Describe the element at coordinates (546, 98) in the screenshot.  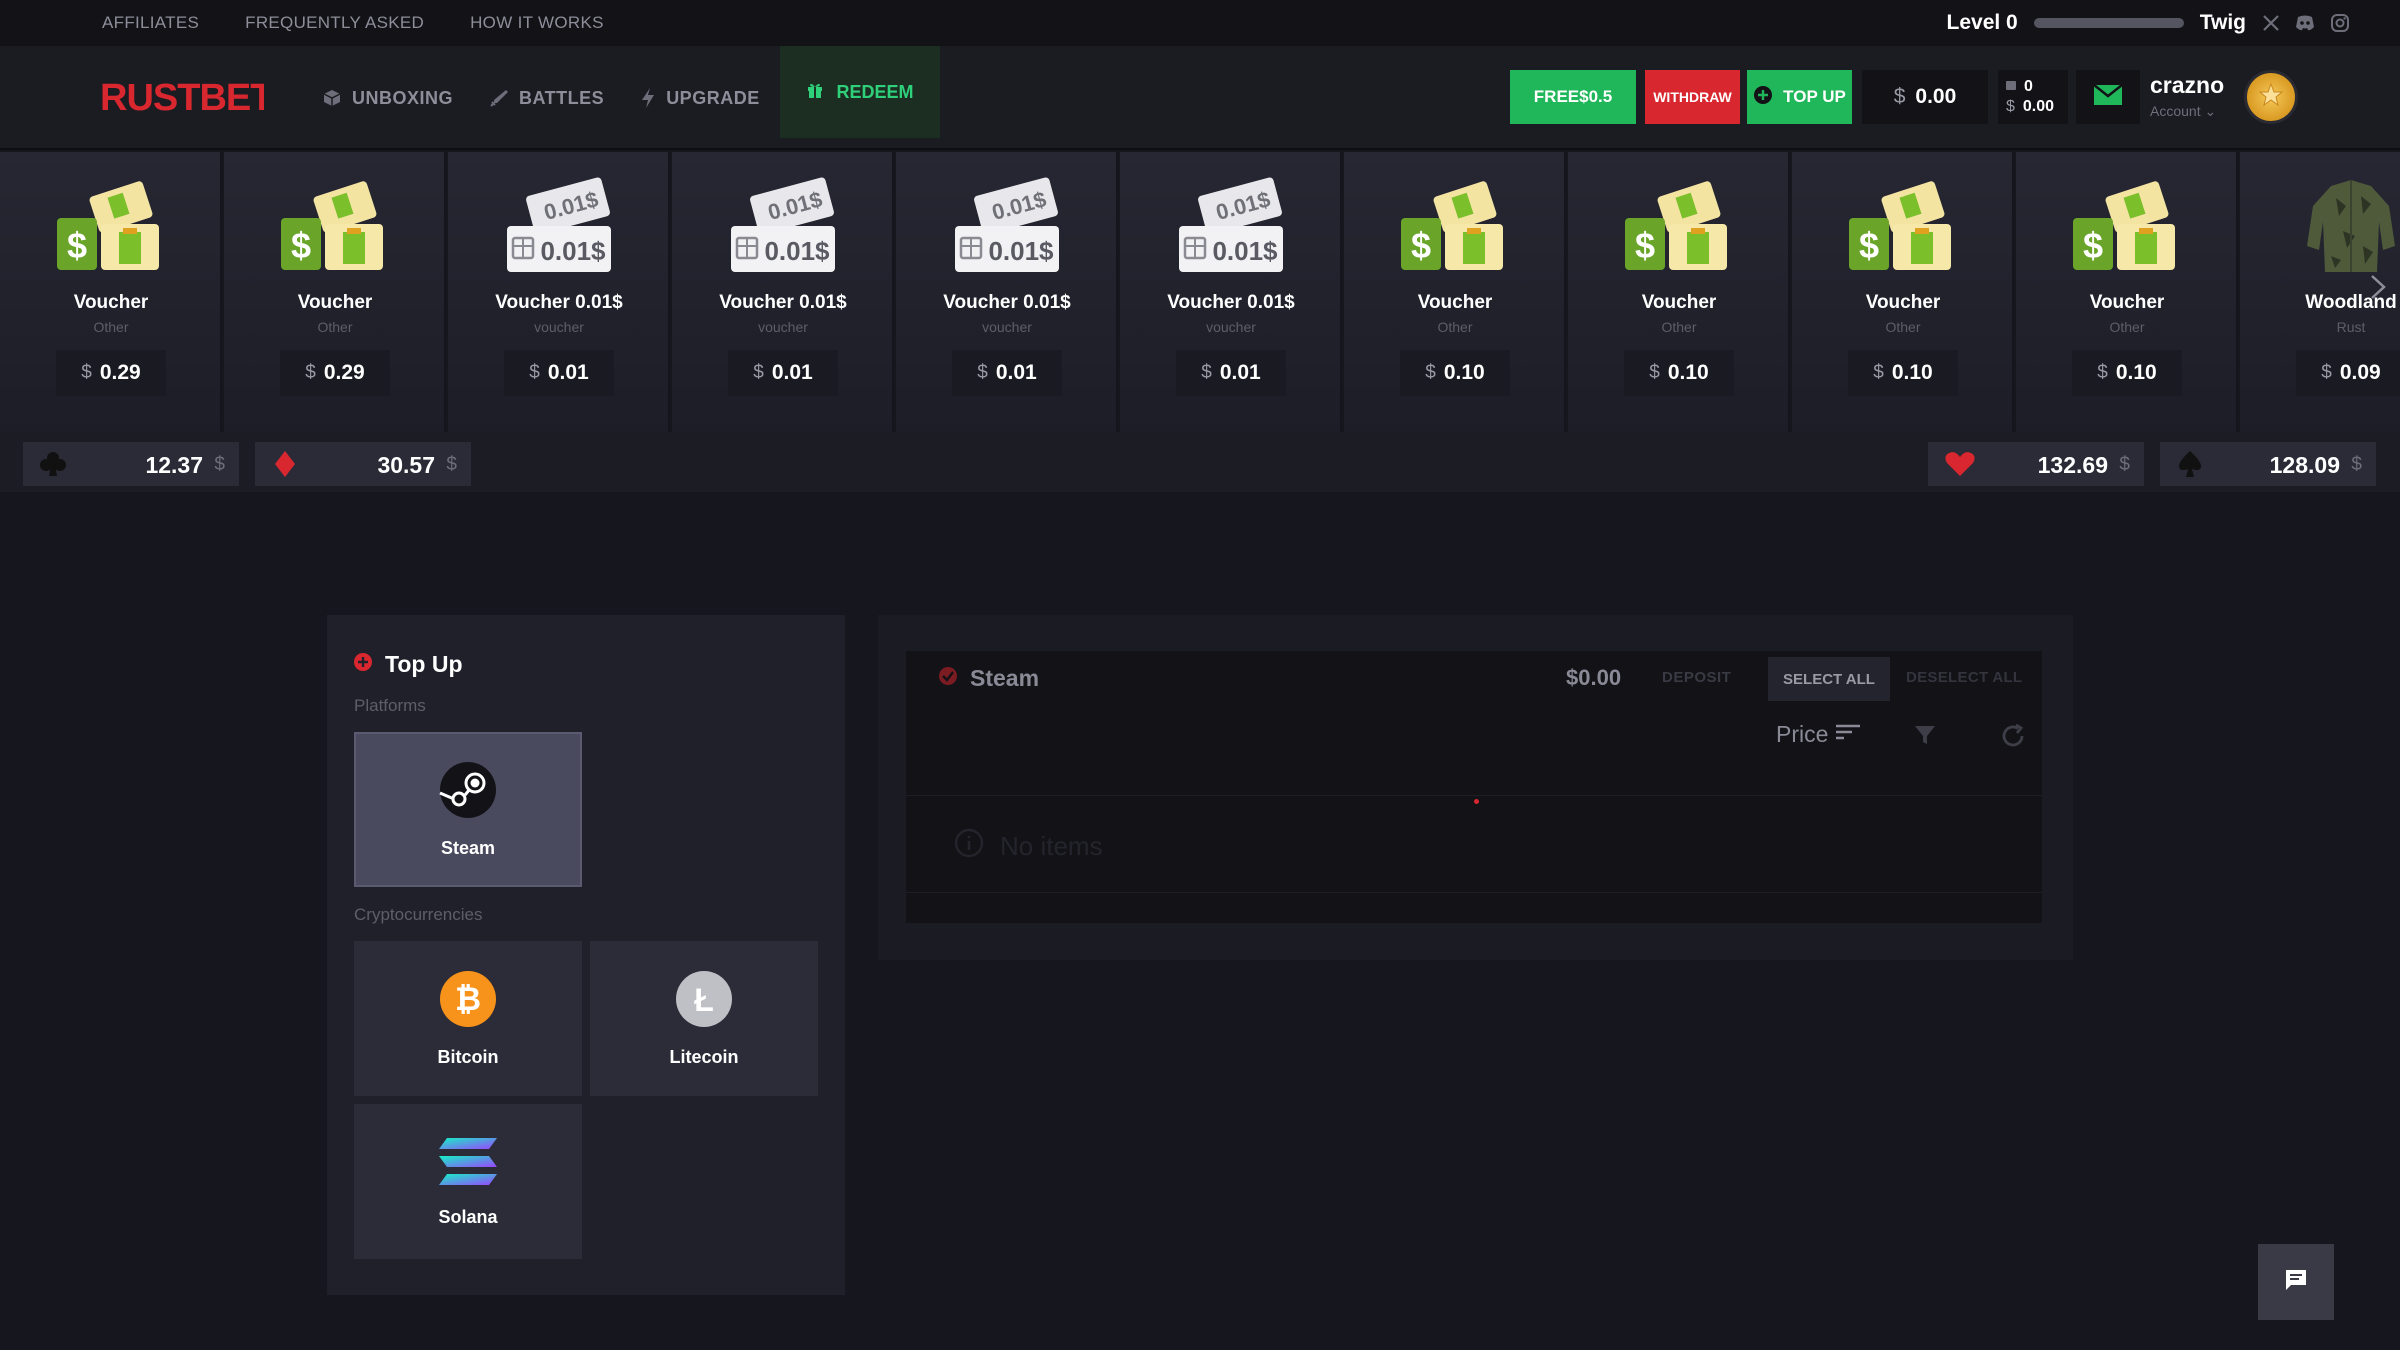
I see `nav-battles: BATTLES` at that location.